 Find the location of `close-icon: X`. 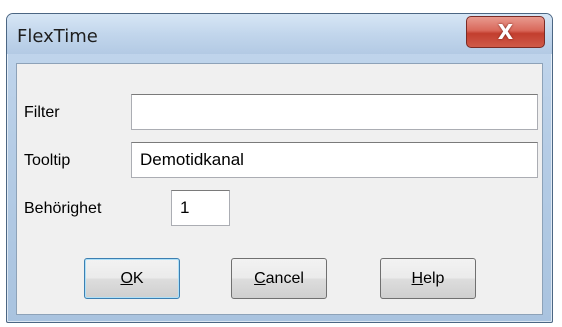

close-icon: X is located at coordinates (505, 32).